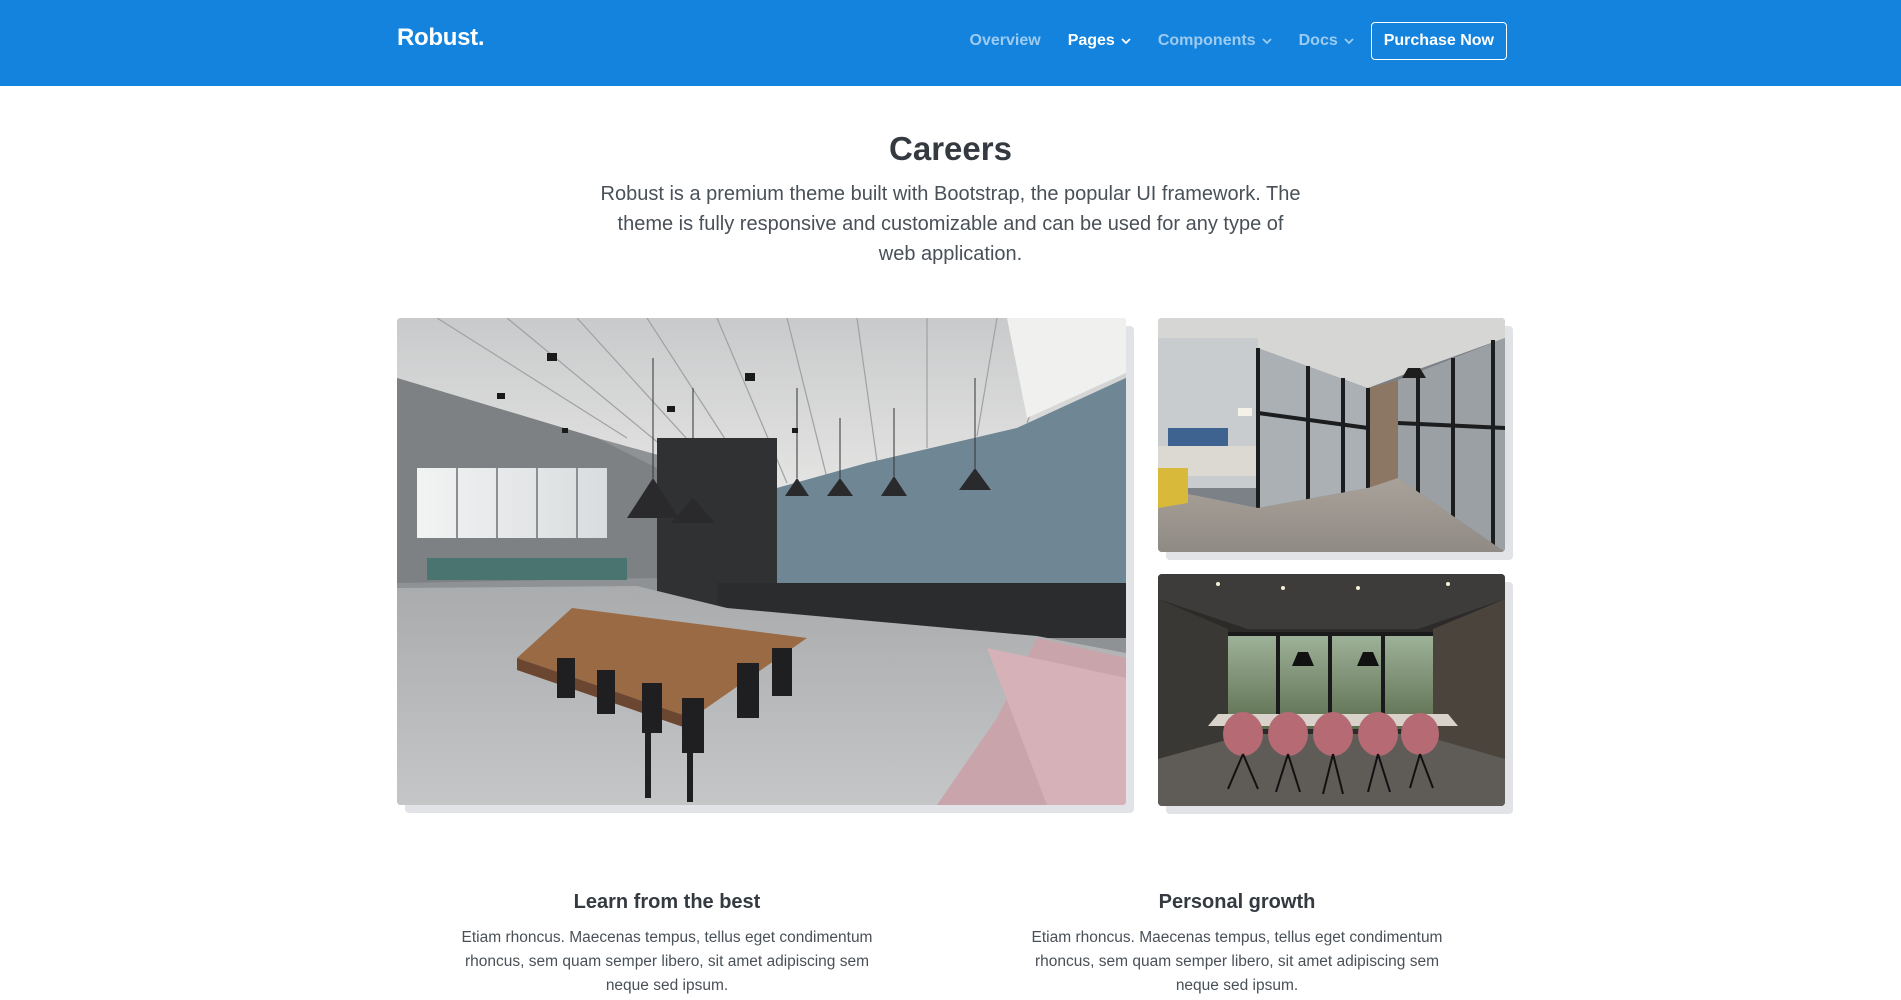 The image size is (1901, 1000). I want to click on nav-pages-label: Pages, so click(1091, 40).